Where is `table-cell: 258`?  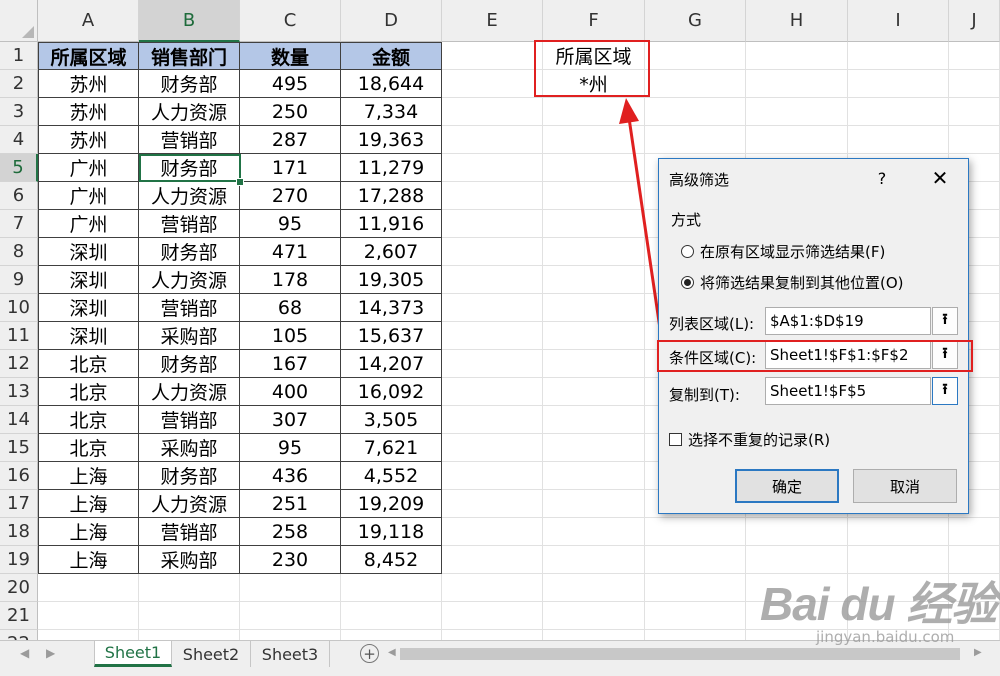 table-cell: 258 is located at coordinates (290, 532).